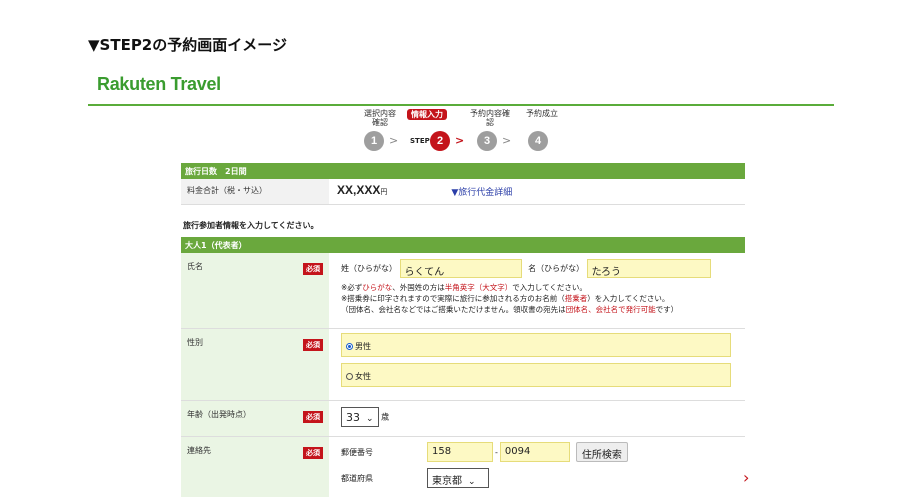  I want to click on fee-row: 料金合計（税・サ込） XX,XXX円 ▼旅行代金詳細, so click(463, 192).